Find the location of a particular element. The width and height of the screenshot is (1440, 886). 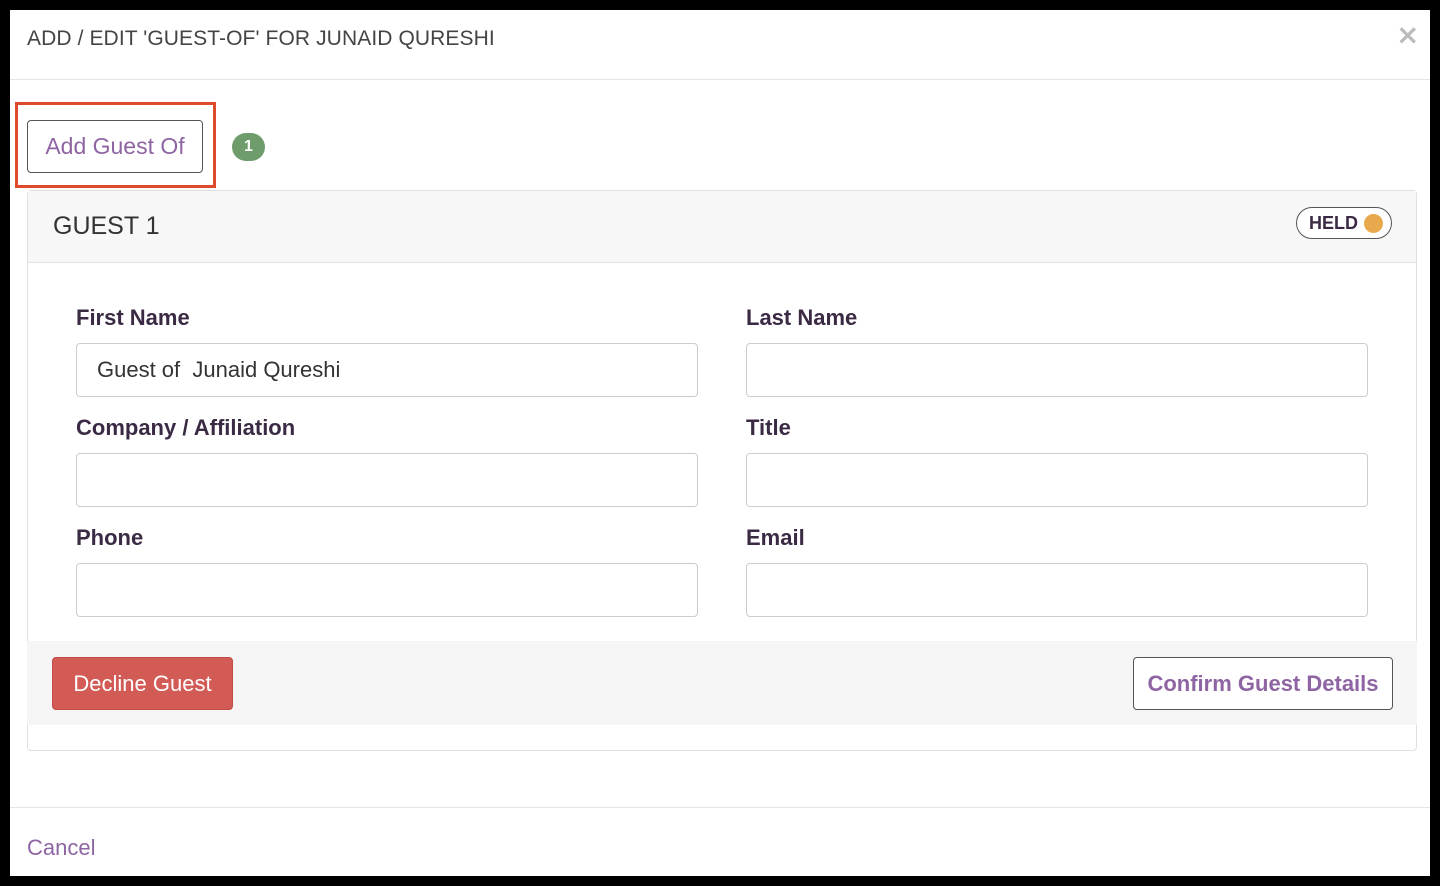

guest-panel-heading: GUEST 1 HELD is located at coordinates (722, 227).